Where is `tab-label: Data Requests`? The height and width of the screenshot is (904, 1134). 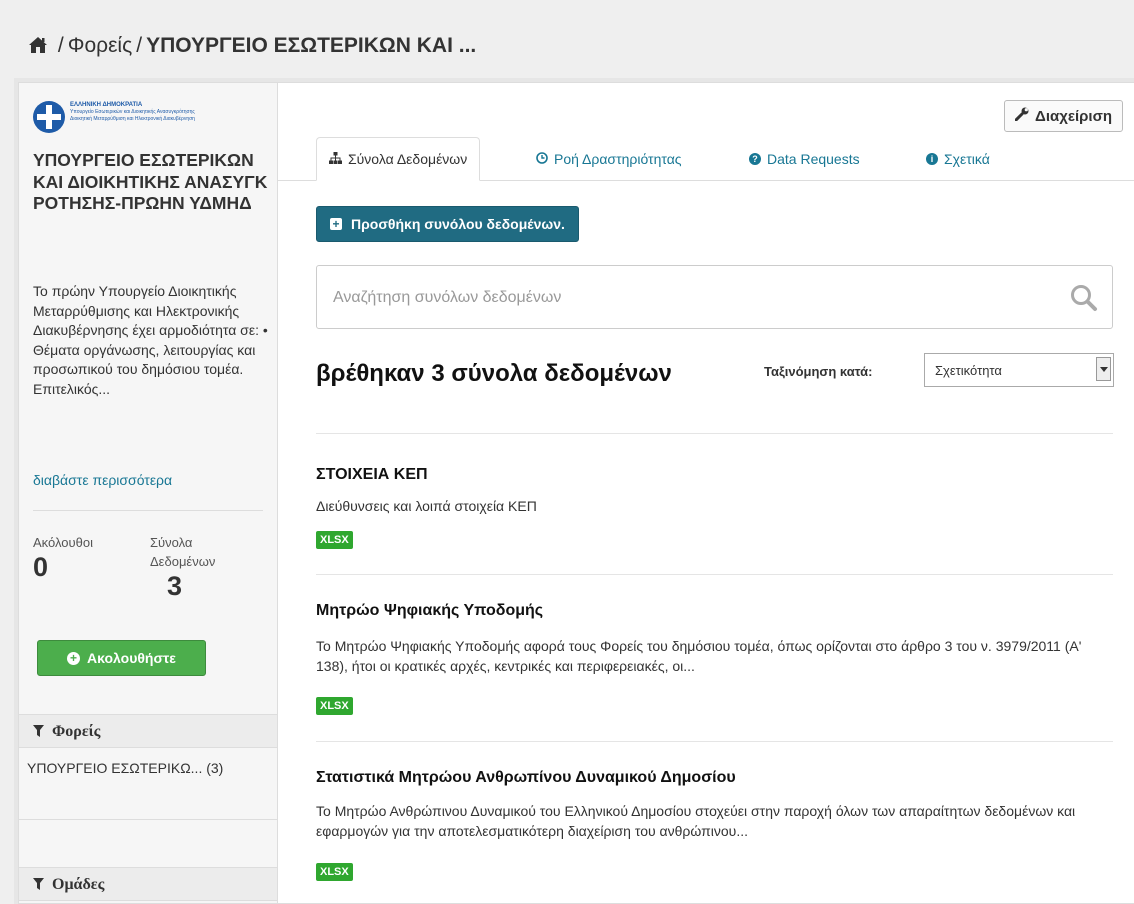
tab-label: Data Requests is located at coordinates (813, 158).